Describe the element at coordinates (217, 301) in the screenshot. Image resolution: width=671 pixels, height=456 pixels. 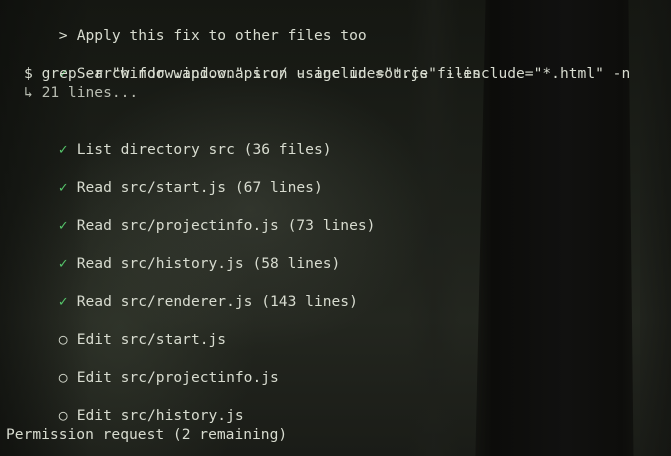
I see `step-label: Read src/renderer.js (143 lines)` at that location.